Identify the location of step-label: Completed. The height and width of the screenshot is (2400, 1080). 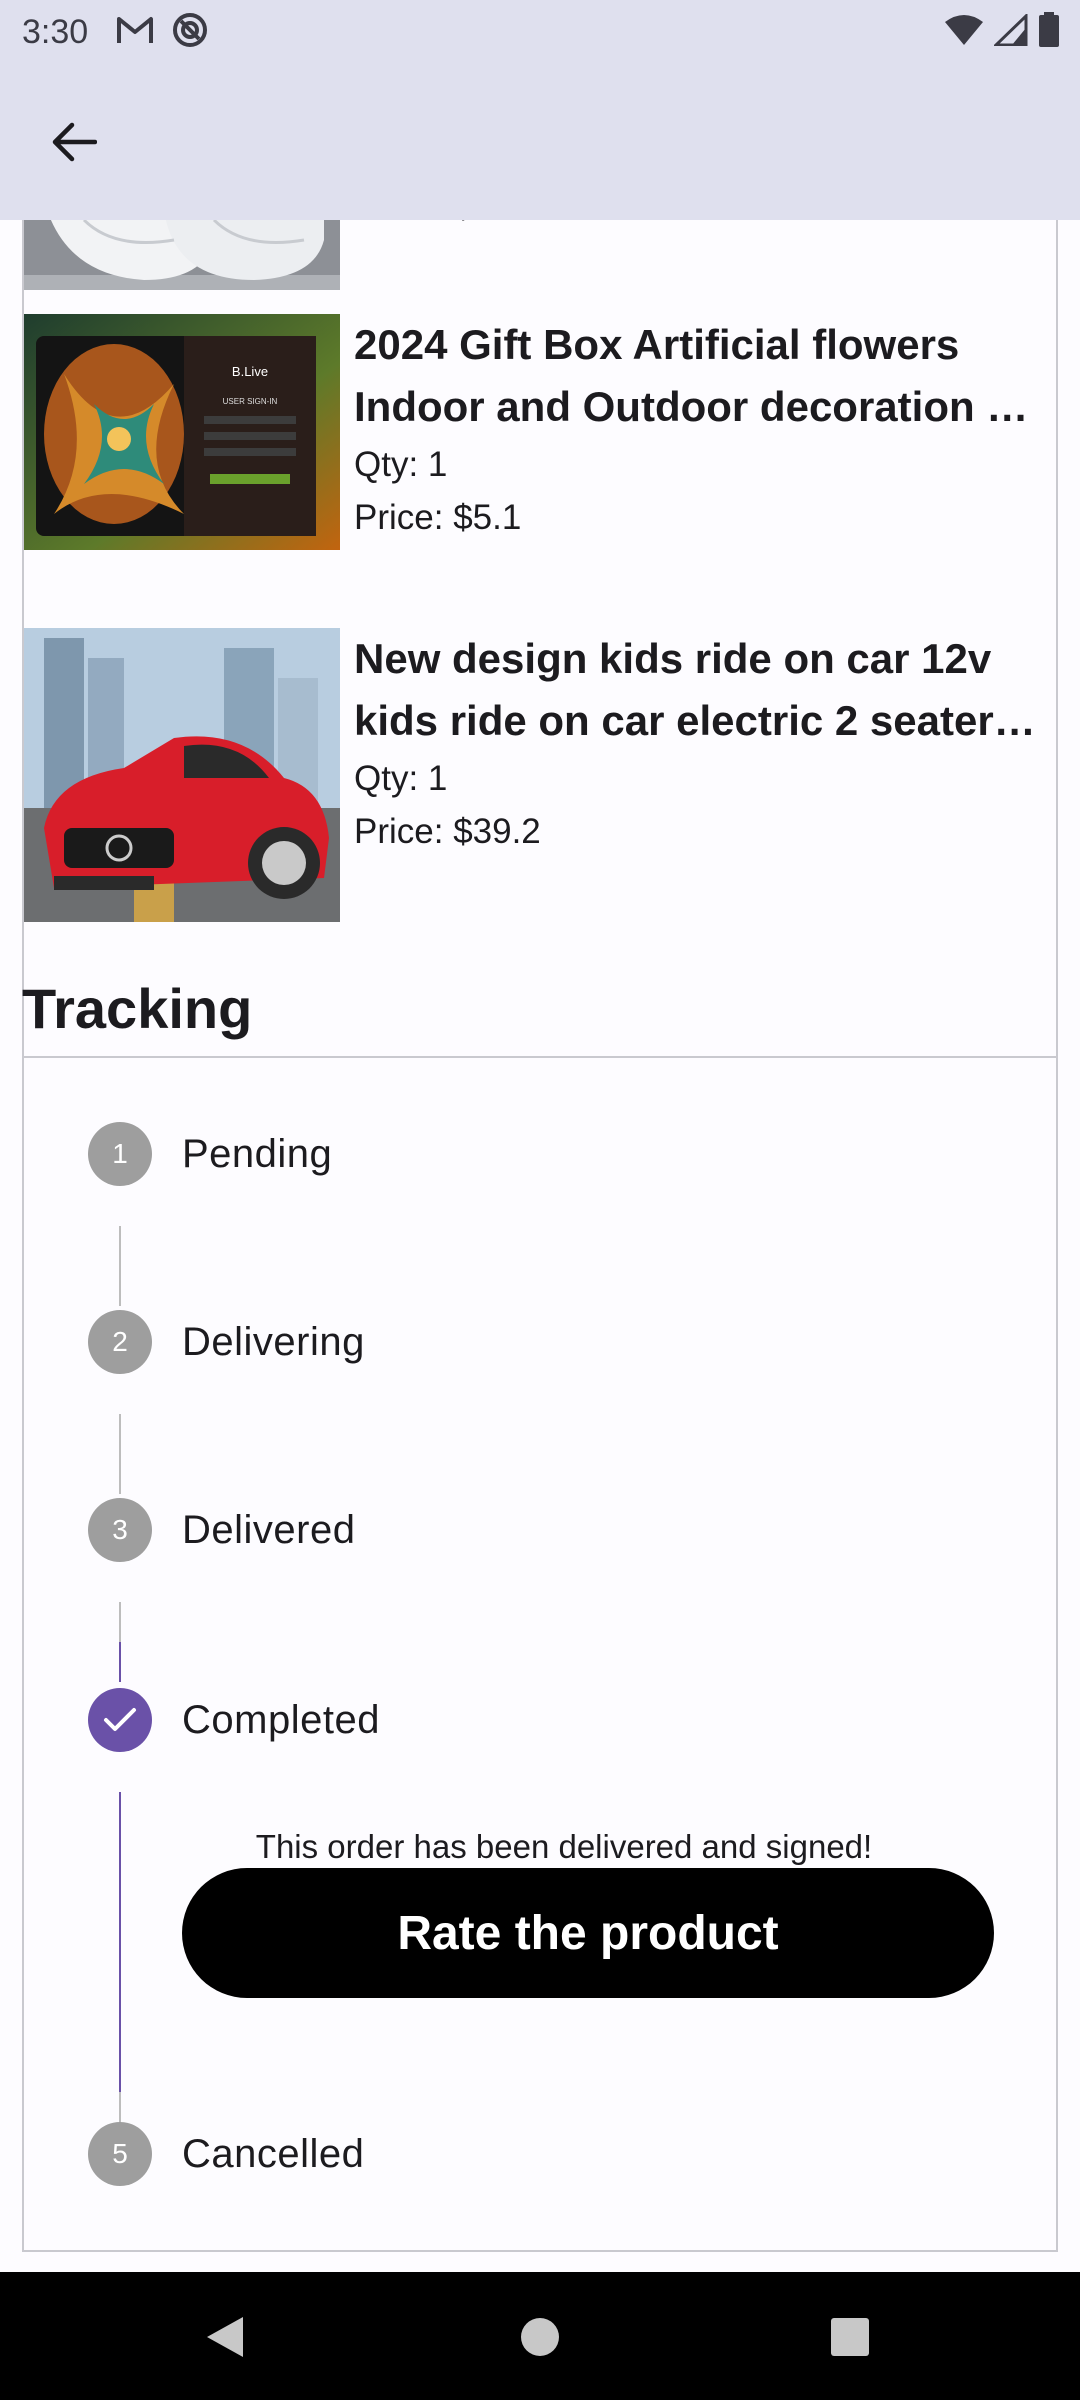
(281, 1719).